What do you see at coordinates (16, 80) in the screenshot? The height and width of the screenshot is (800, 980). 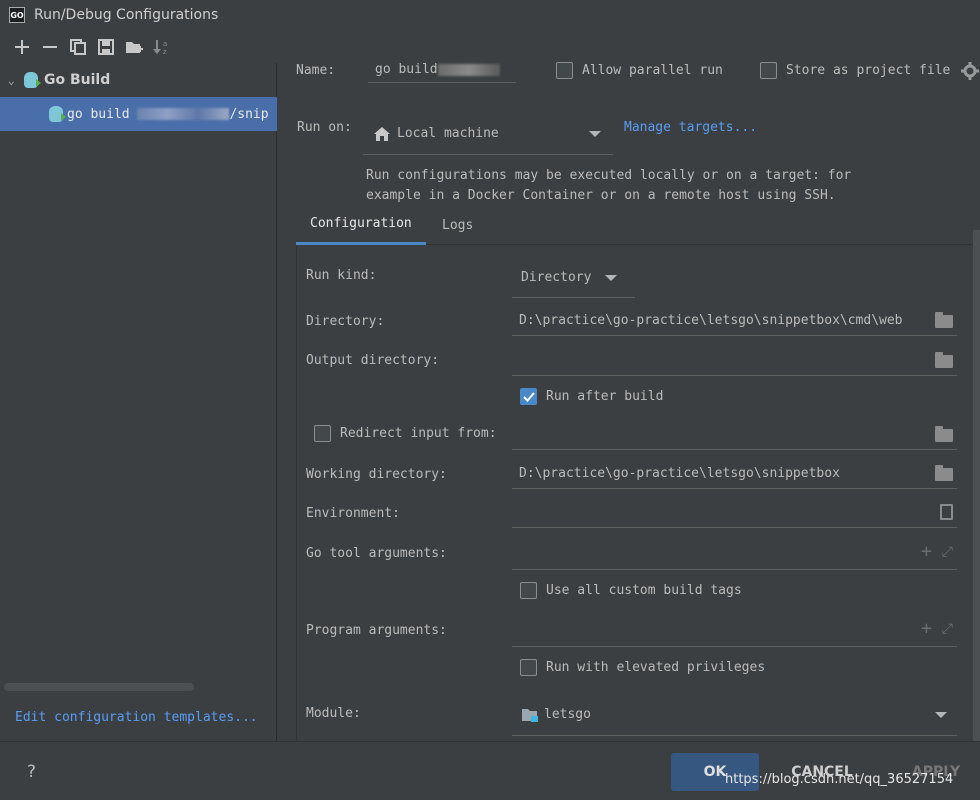 I see `chevron-down-icon: ⌄` at bounding box center [16, 80].